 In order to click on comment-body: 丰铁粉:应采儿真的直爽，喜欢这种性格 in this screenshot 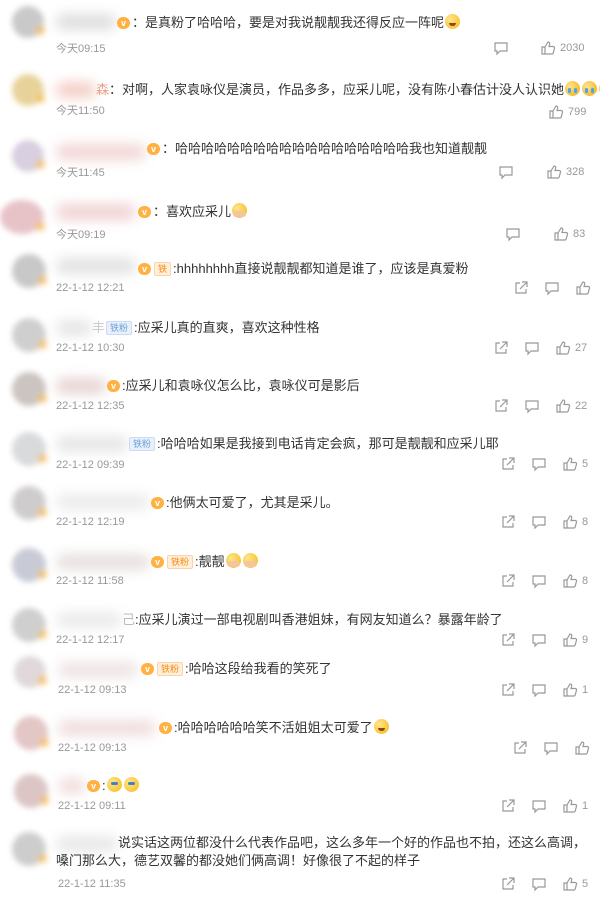, I will do `click(206, 328)`.